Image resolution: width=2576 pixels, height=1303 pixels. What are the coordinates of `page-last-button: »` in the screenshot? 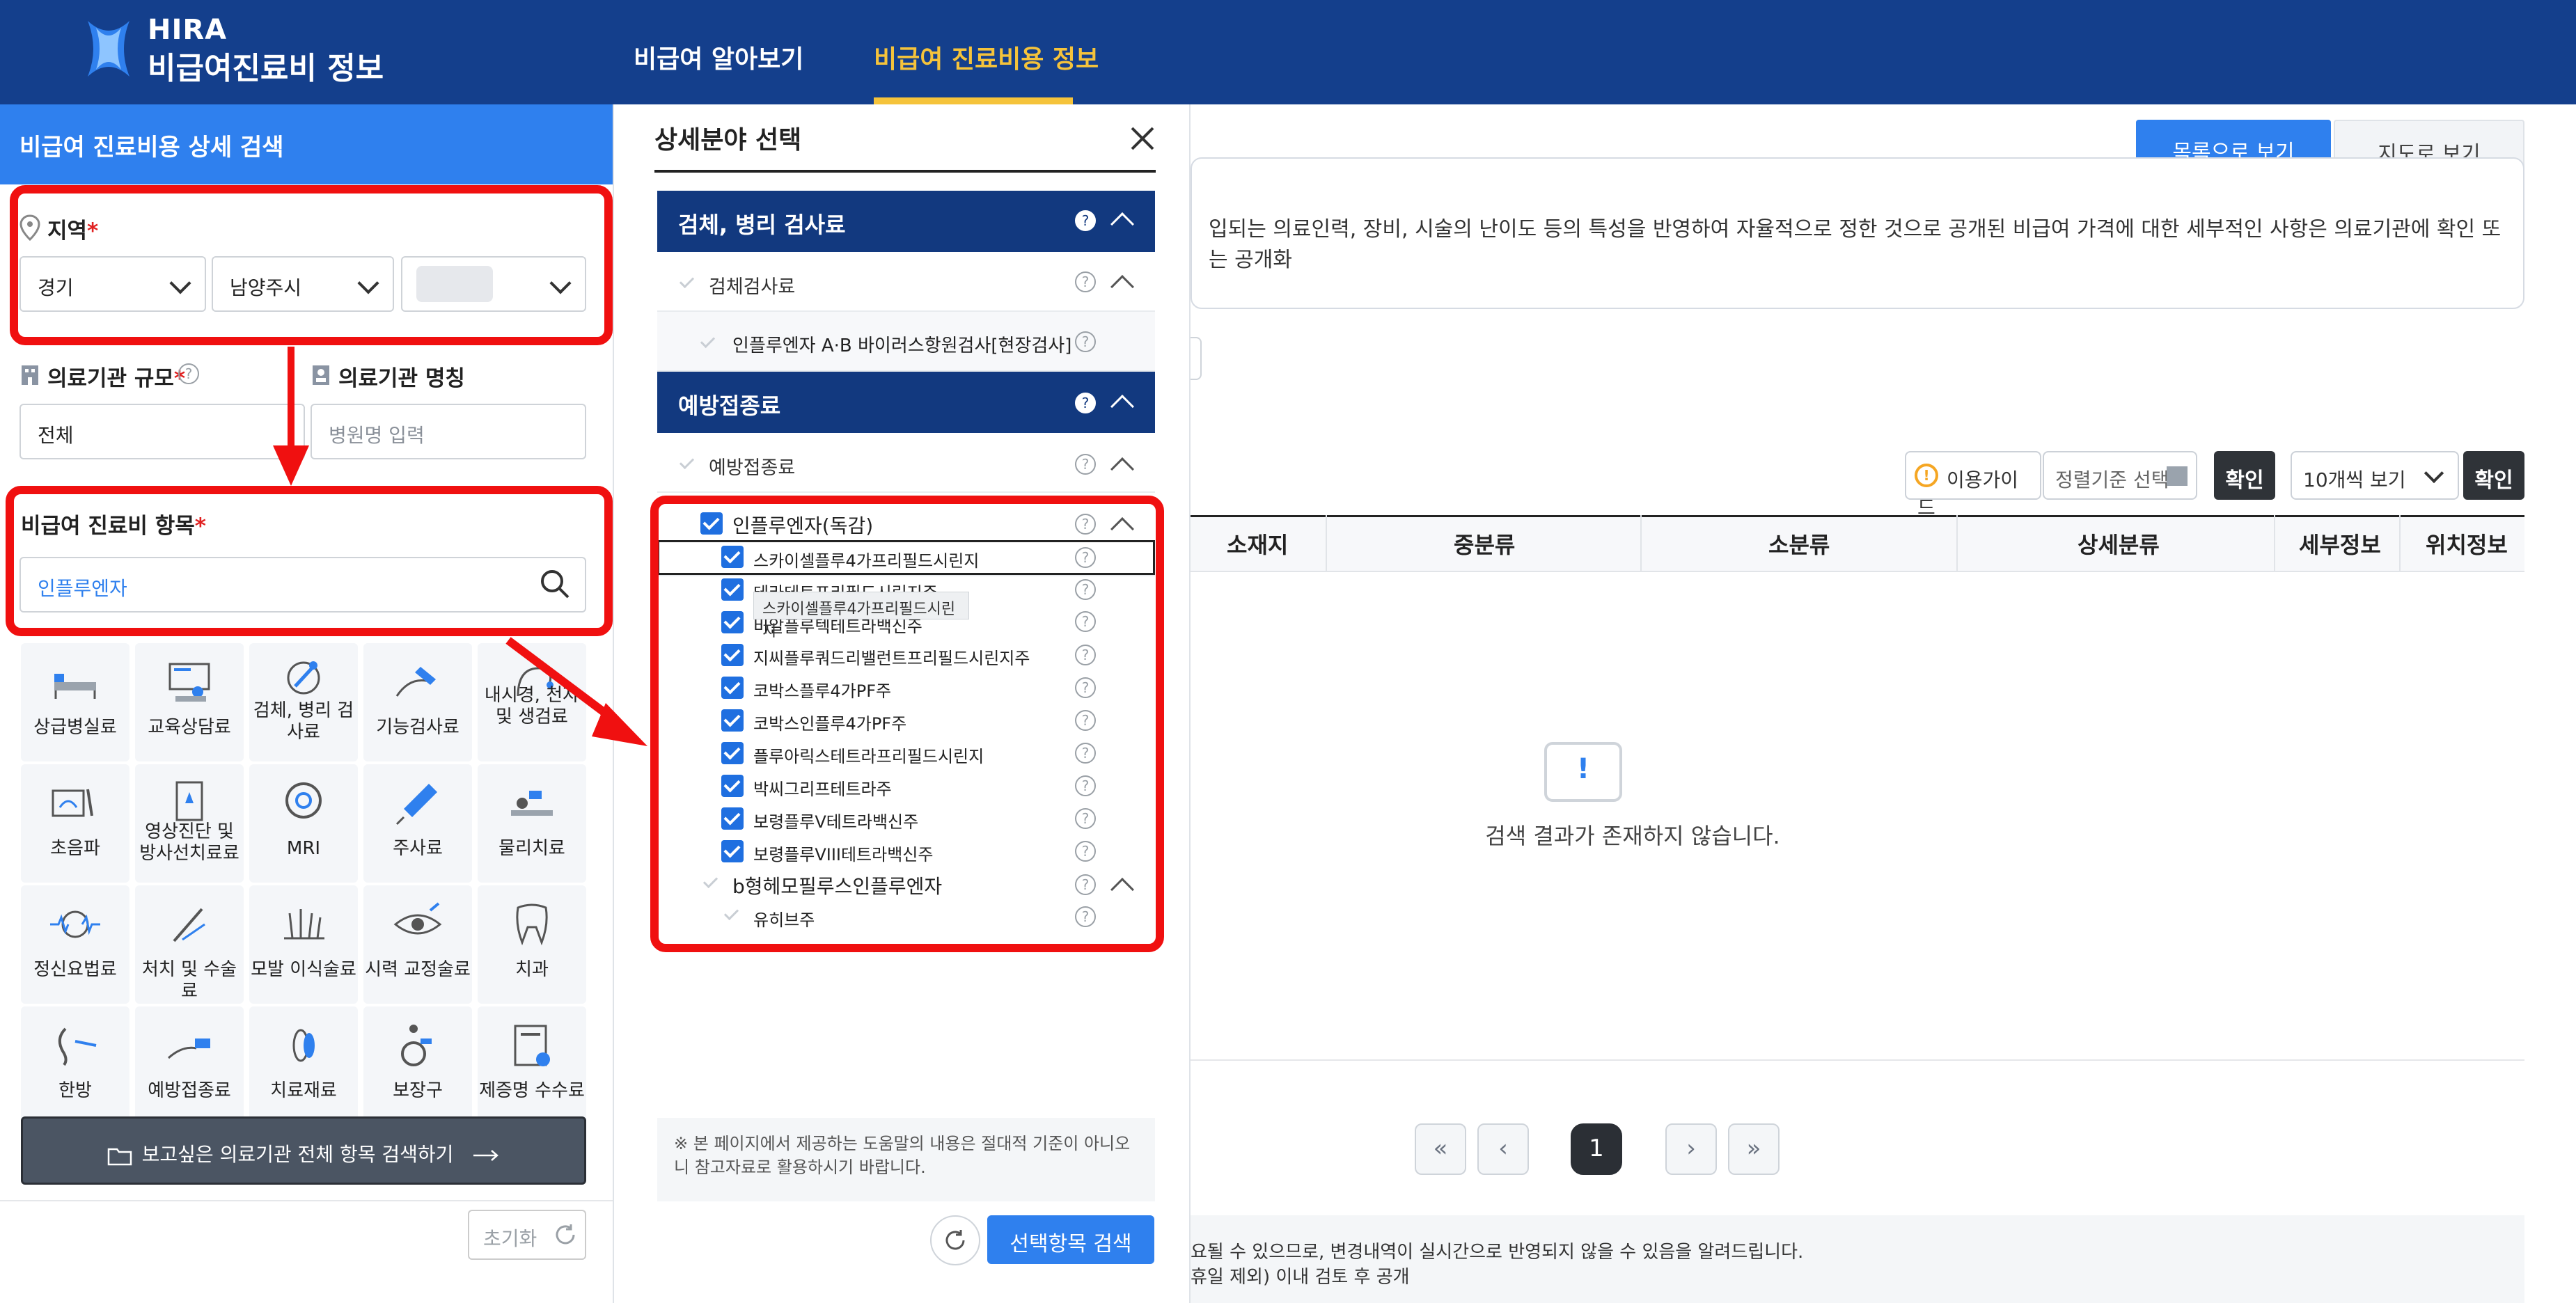 It's located at (1754, 1149).